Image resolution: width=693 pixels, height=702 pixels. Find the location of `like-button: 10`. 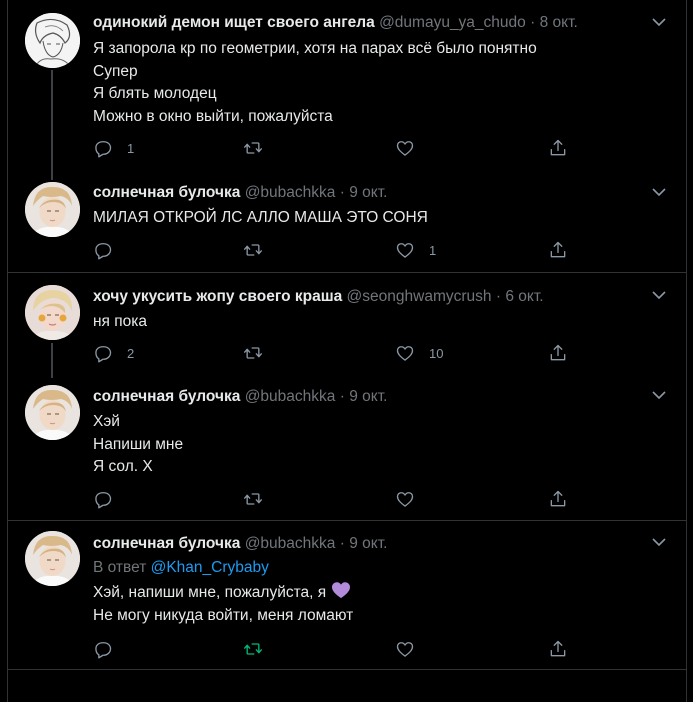

like-button: 10 is located at coordinates (419, 353).